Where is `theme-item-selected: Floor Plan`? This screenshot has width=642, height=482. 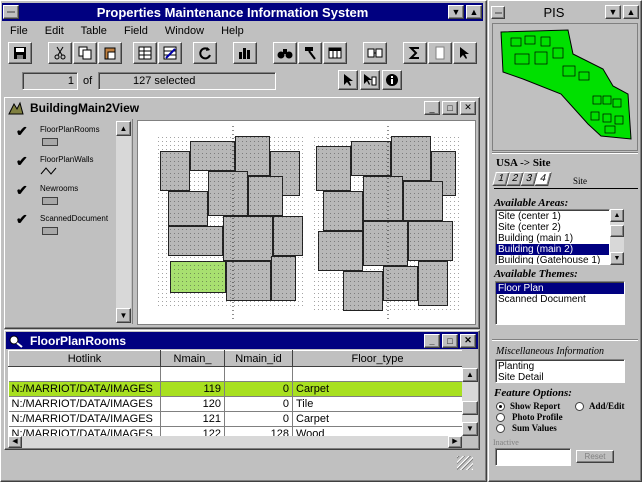
theme-item-selected: Floor Plan is located at coordinates (560, 288).